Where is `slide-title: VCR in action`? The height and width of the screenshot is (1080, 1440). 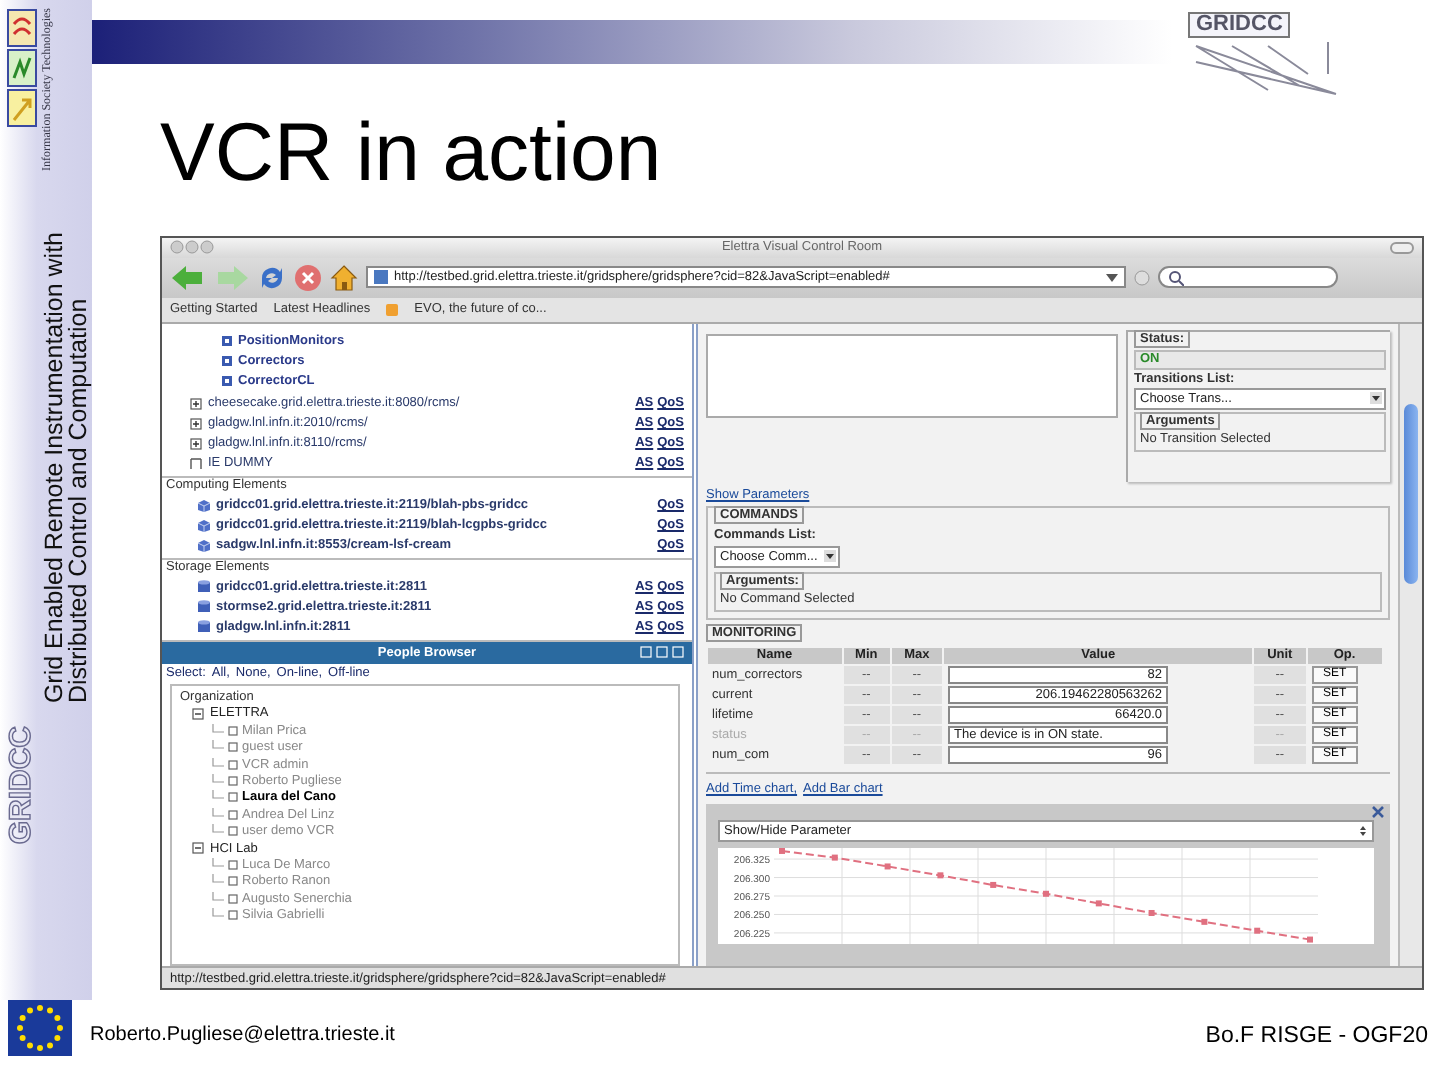
slide-title: VCR in action is located at coordinates (411, 153).